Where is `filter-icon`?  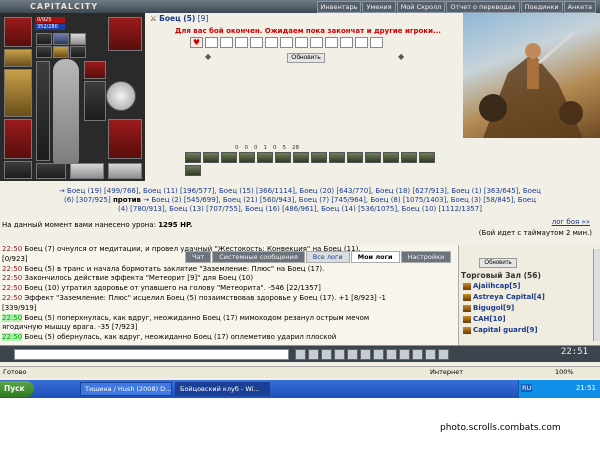
filter-icon is located at coordinates (339, 354).